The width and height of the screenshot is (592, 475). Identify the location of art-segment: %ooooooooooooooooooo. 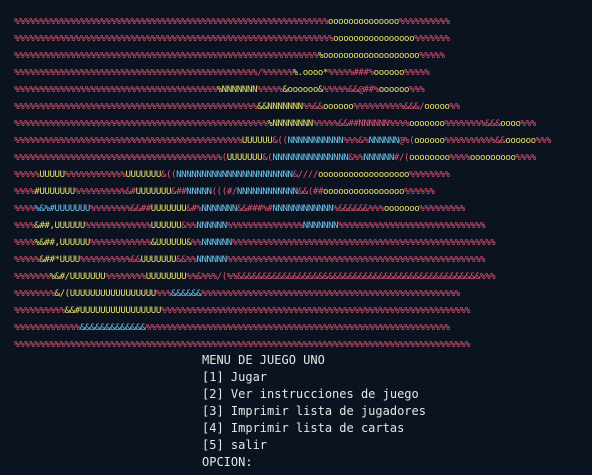
(368, 56).